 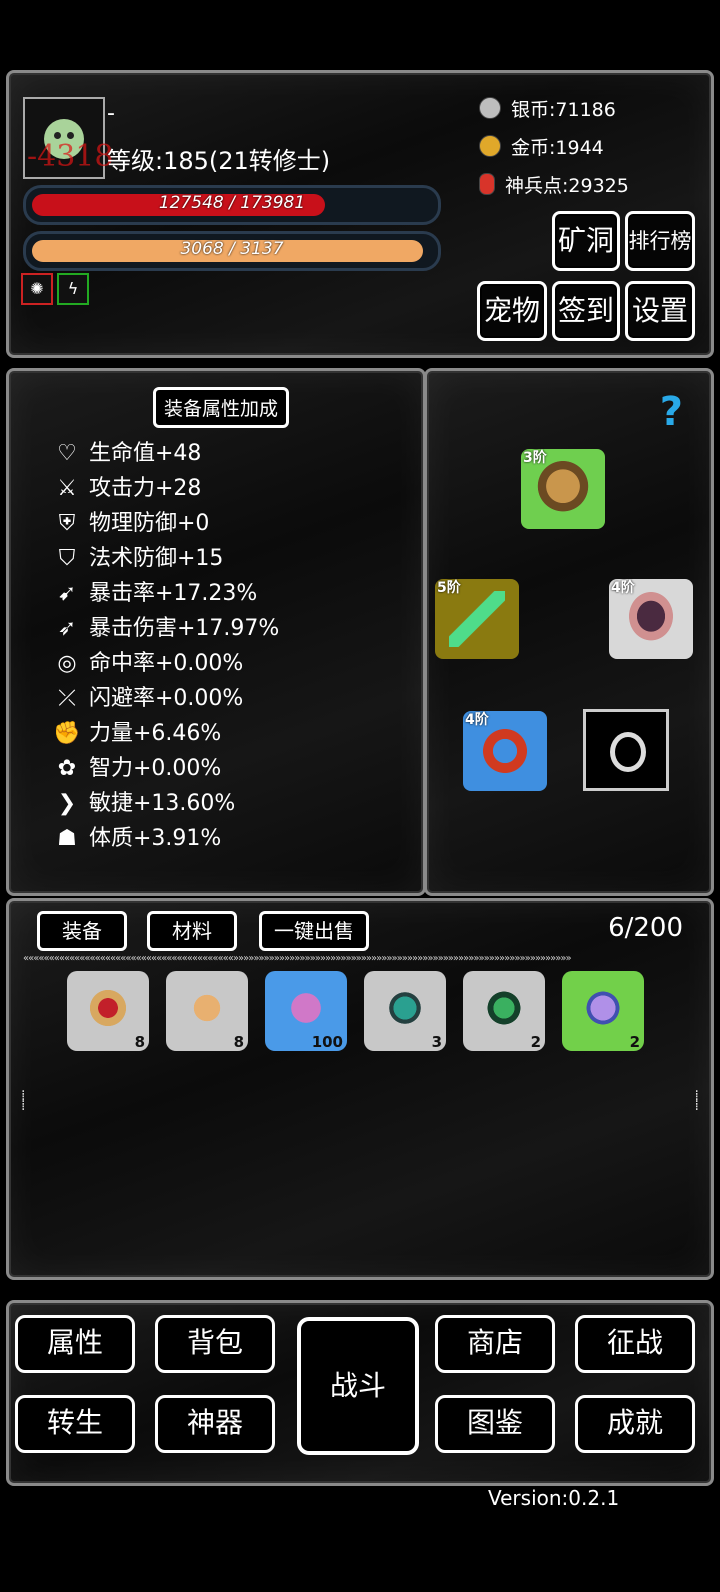 I want to click on attribute-row: ♡ 生命值+48, so click(x=126, y=451).